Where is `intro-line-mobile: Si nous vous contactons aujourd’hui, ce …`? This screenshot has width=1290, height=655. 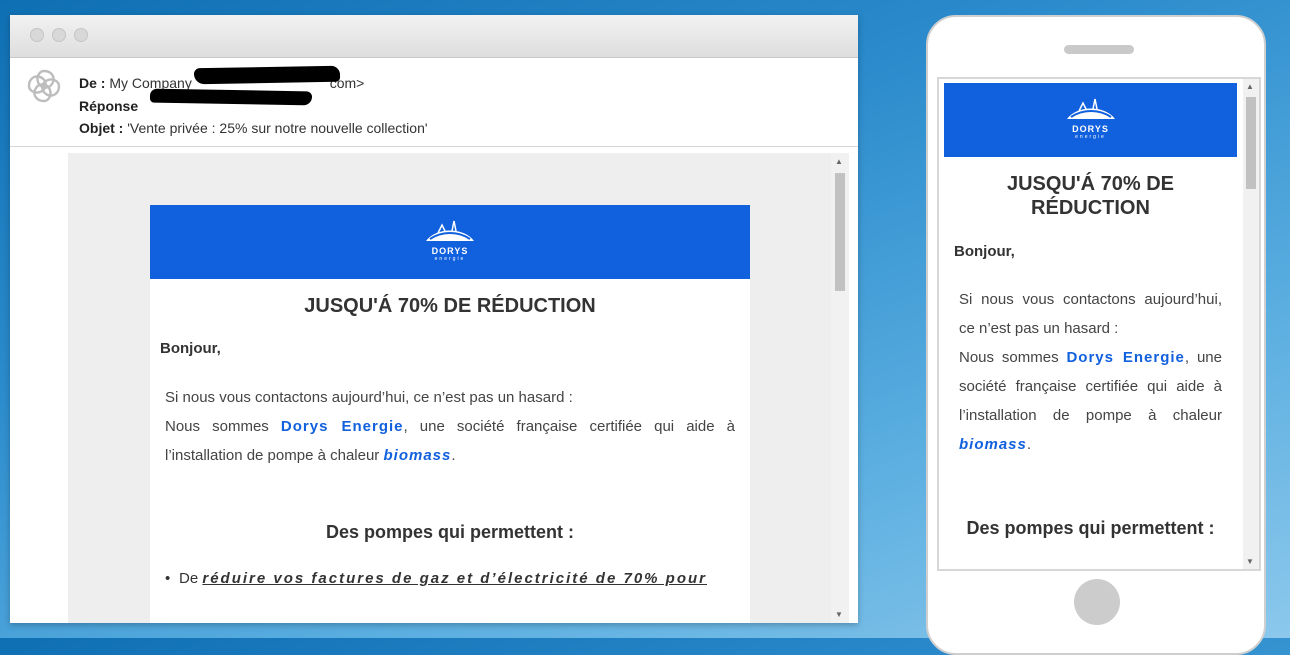 intro-line-mobile: Si nous vous contactons aujourd’hui, ce … is located at coordinates (1090, 314).